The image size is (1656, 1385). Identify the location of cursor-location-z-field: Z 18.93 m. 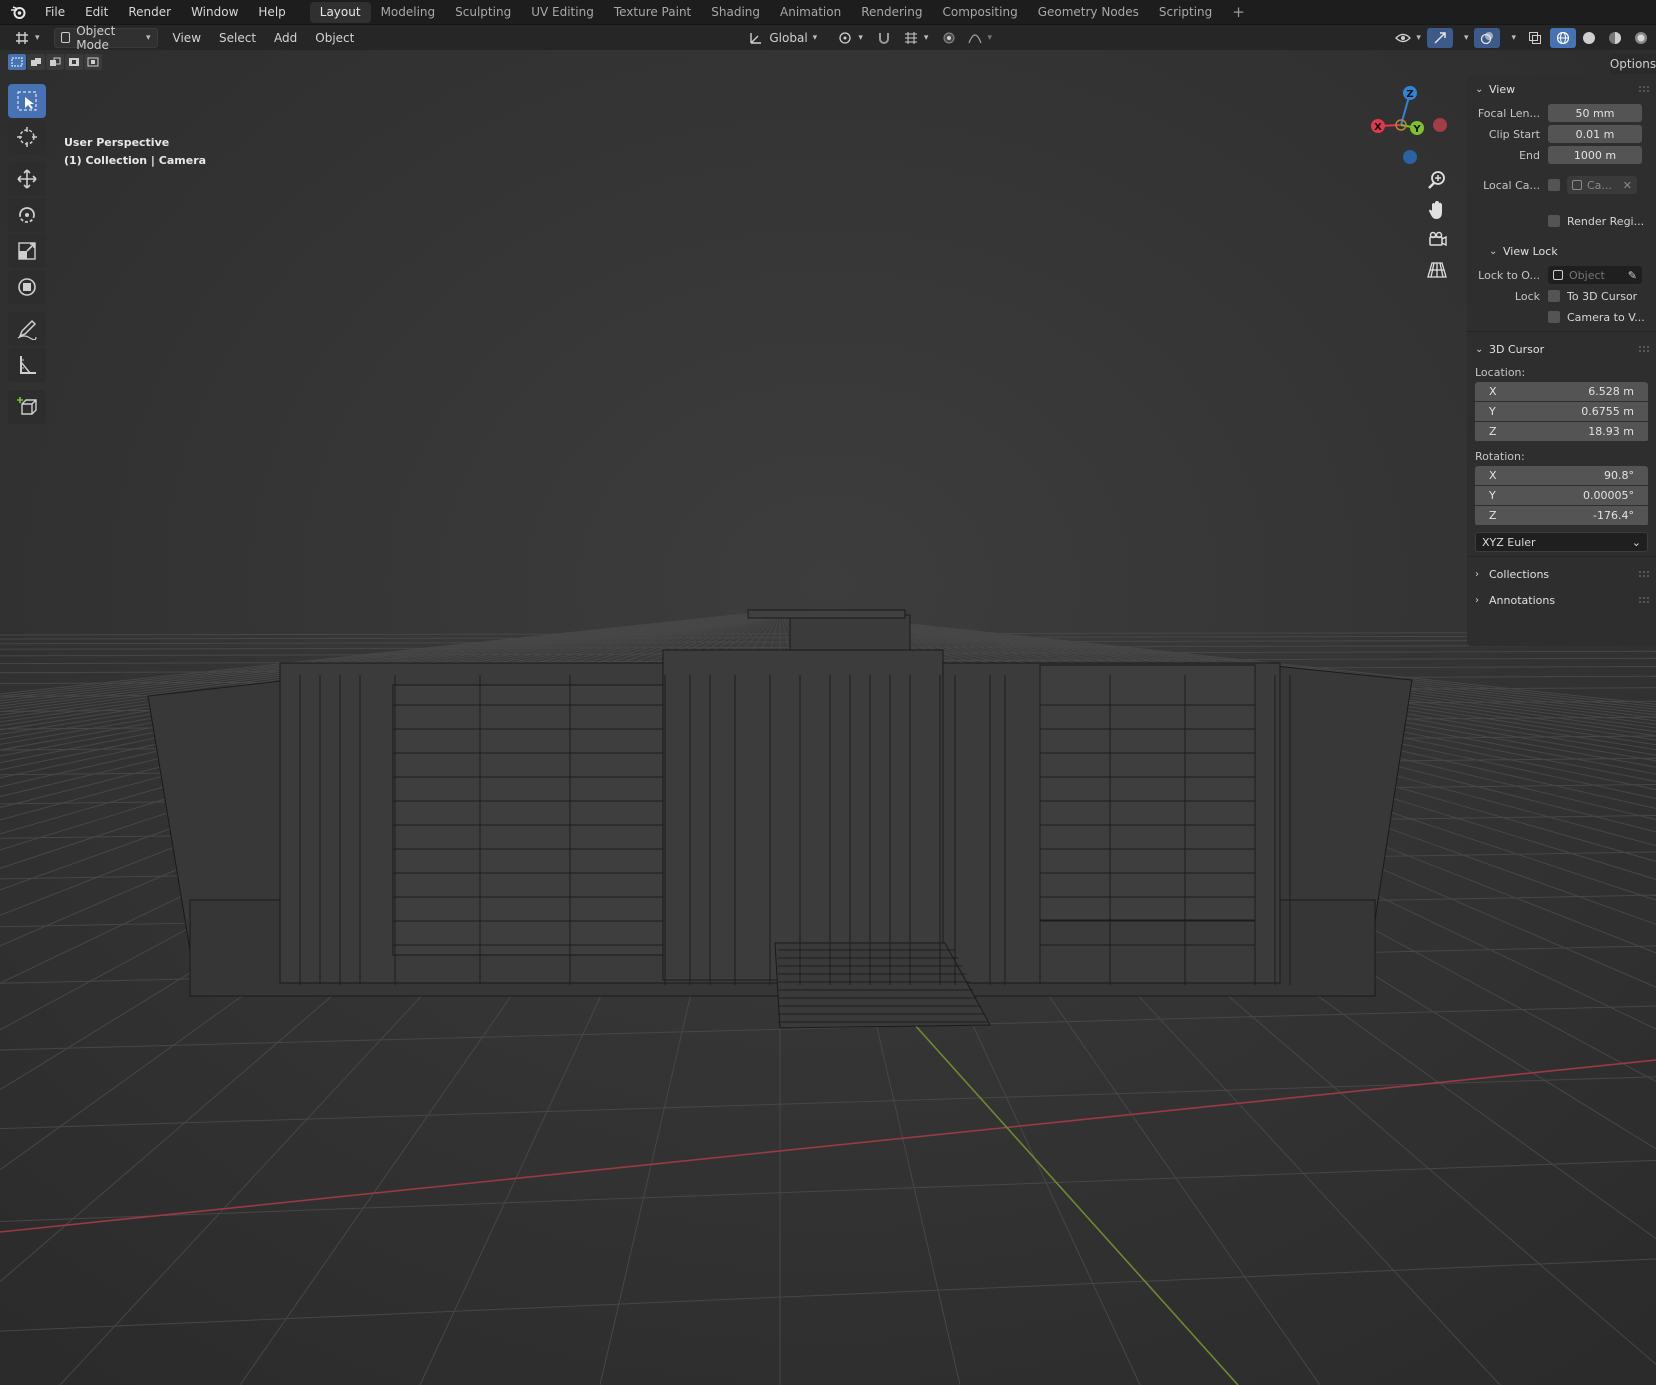
(1561, 431).